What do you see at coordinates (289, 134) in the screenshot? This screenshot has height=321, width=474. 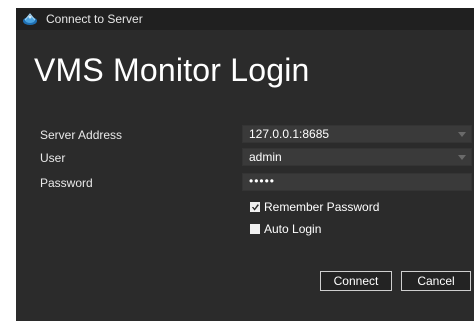 I see `server-address-value: 127.0.0.1:8685` at bounding box center [289, 134].